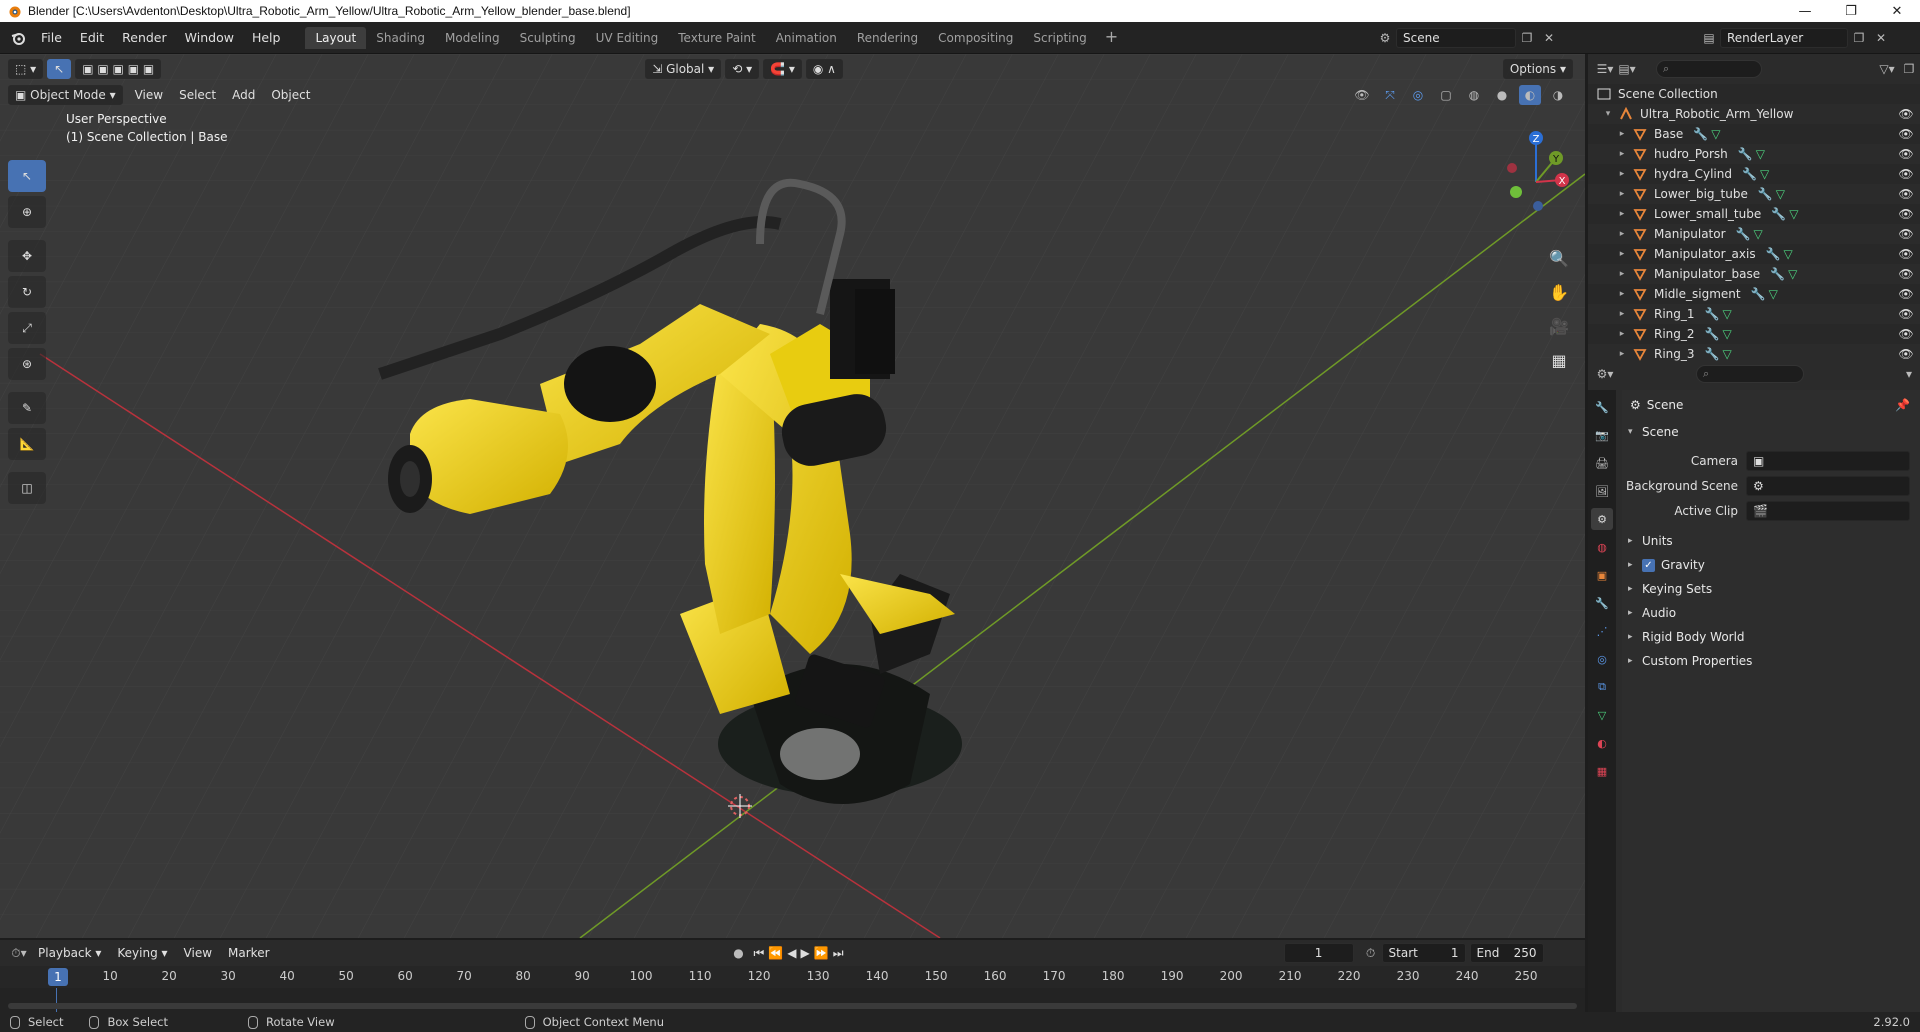 The width and height of the screenshot is (1920, 1032). I want to click on physics-tab-icon: ◎, so click(1602, 659).